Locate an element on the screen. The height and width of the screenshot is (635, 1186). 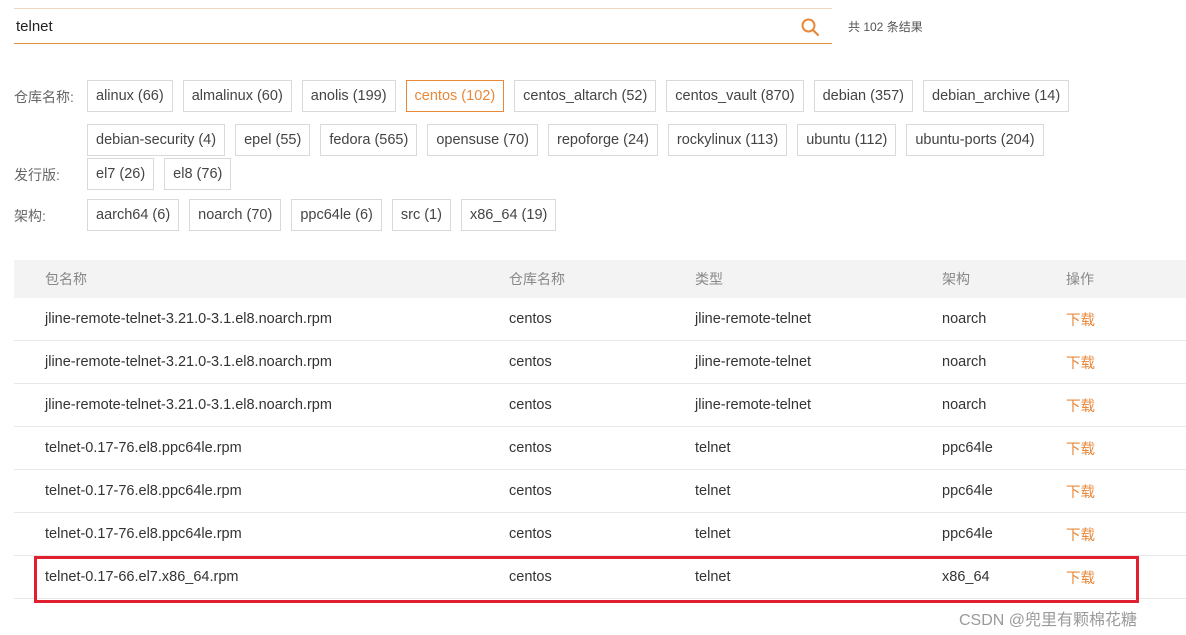
release-chip-list: el7 (26) el8 (76) is located at coordinates (627, 174).